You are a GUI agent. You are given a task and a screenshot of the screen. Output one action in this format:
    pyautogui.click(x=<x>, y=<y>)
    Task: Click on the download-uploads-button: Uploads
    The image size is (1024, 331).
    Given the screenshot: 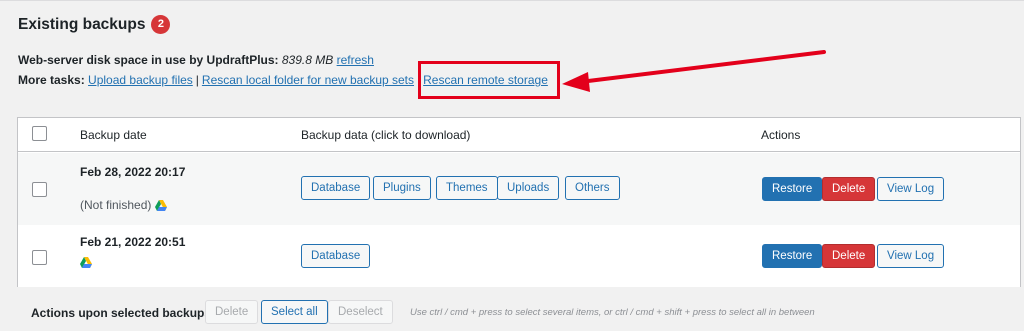 What is the action you would take?
    pyautogui.click(x=528, y=188)
    